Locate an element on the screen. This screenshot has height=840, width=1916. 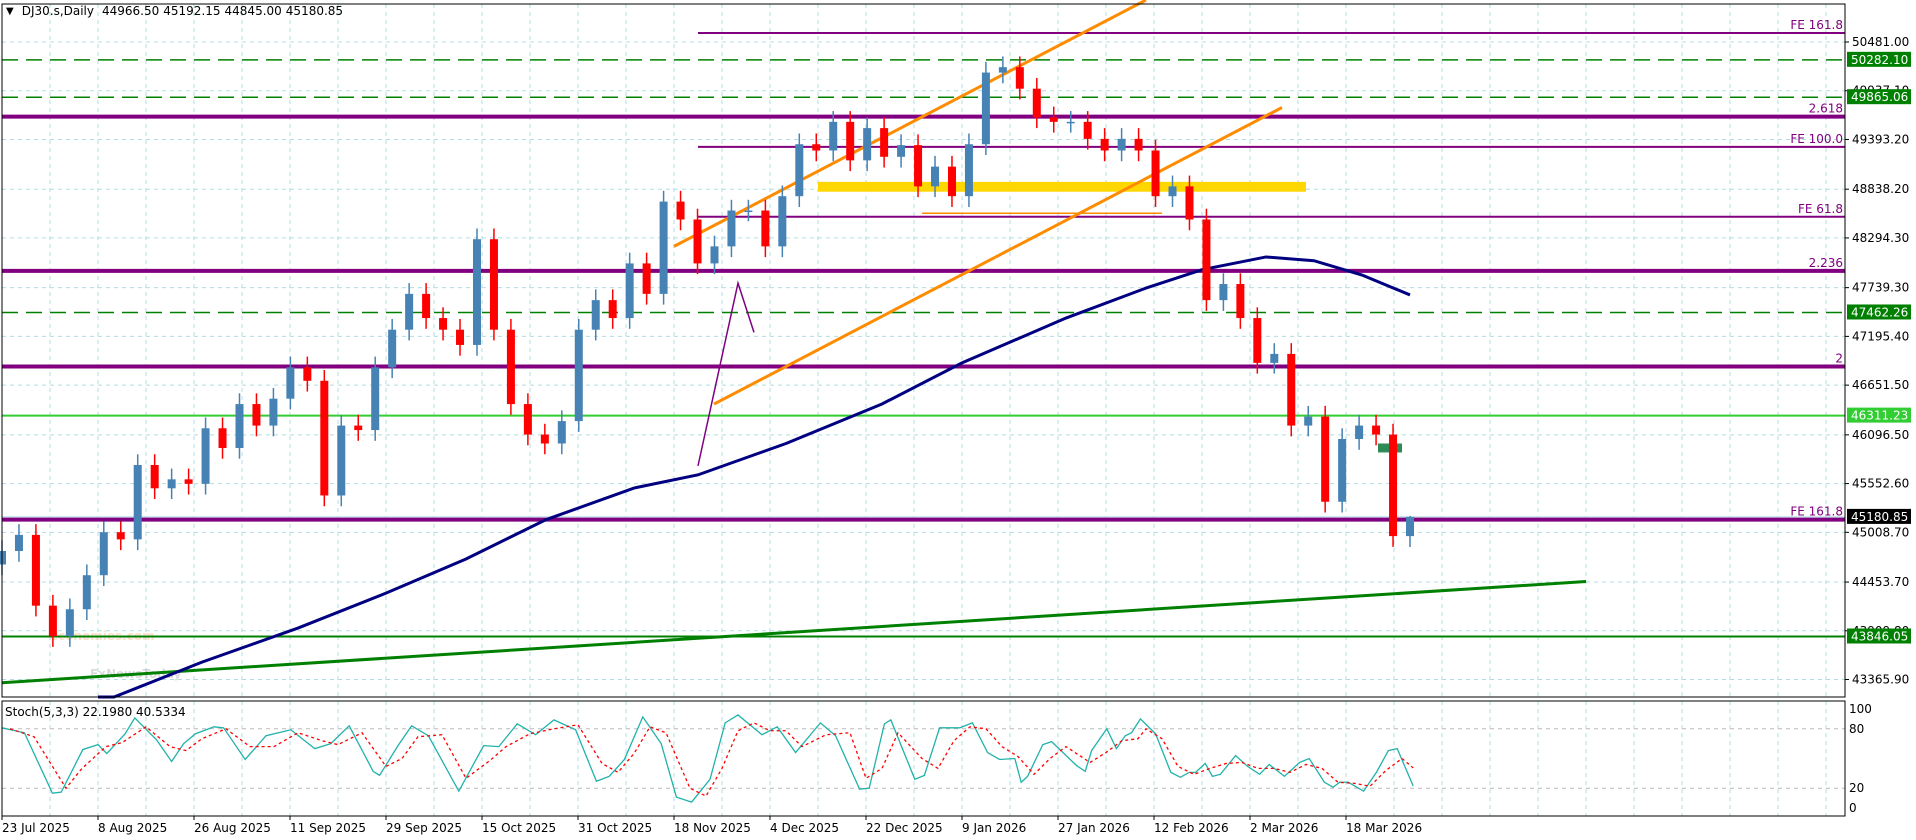
price-tick-label: 45008.70 is located at coordinates (1880, 532).